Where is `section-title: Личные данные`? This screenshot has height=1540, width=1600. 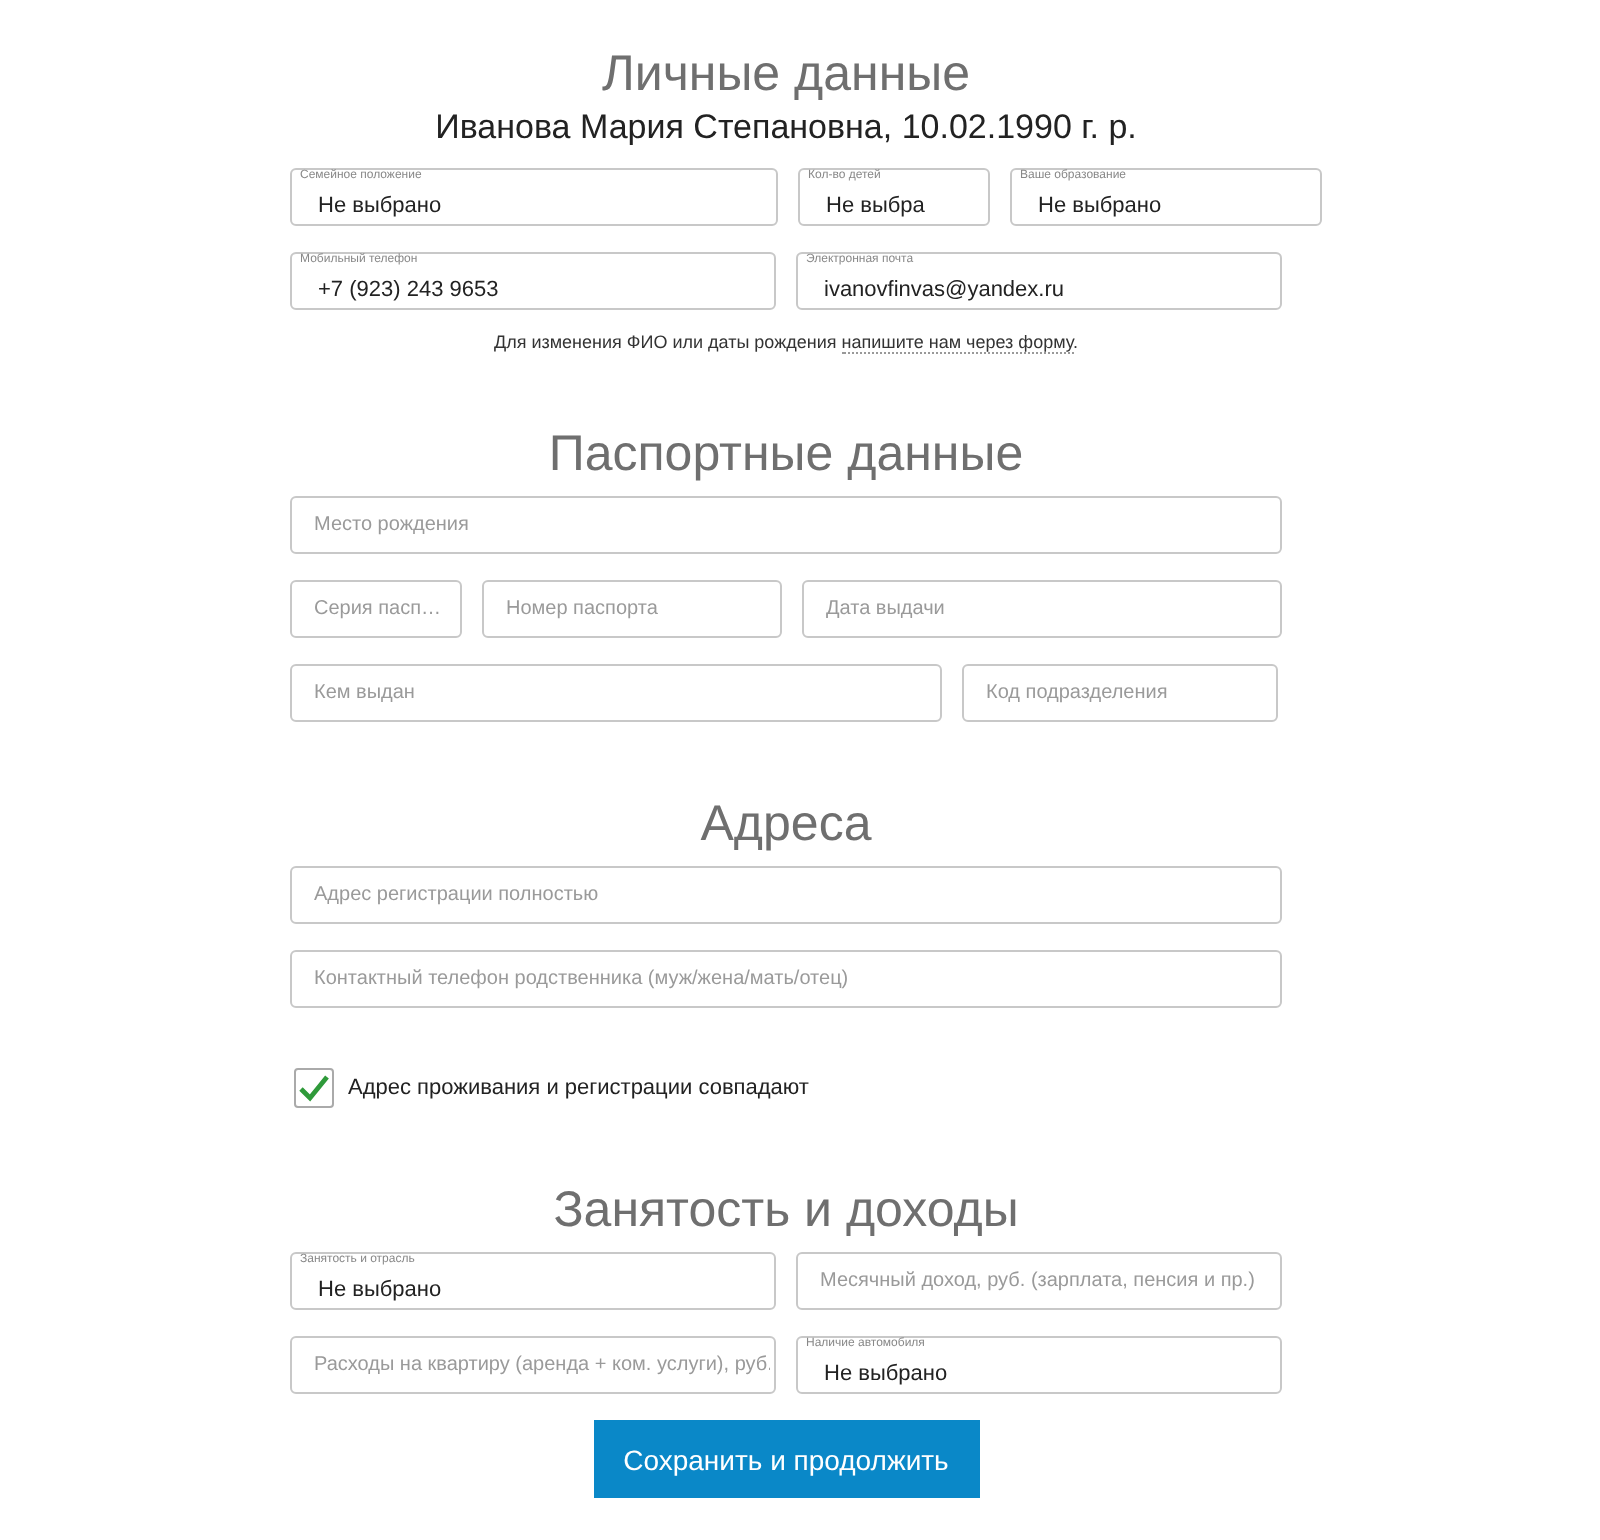 section-title: Личные данные is located at coordinates (786, 74).